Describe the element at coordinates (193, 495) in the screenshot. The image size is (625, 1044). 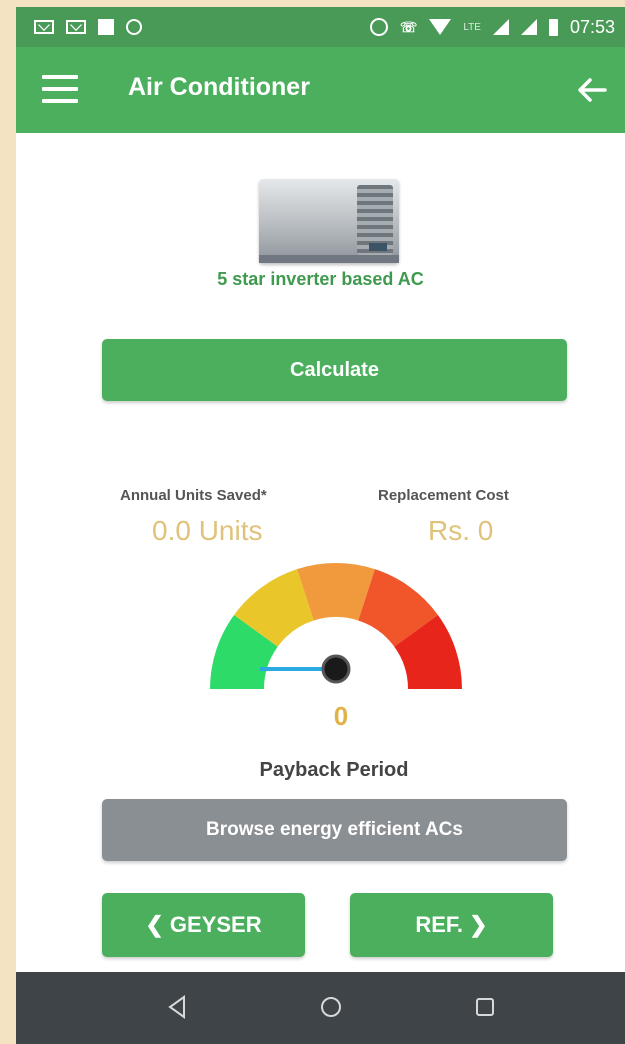
I see `annual-units-label: Annual Units Saved*` at that location.